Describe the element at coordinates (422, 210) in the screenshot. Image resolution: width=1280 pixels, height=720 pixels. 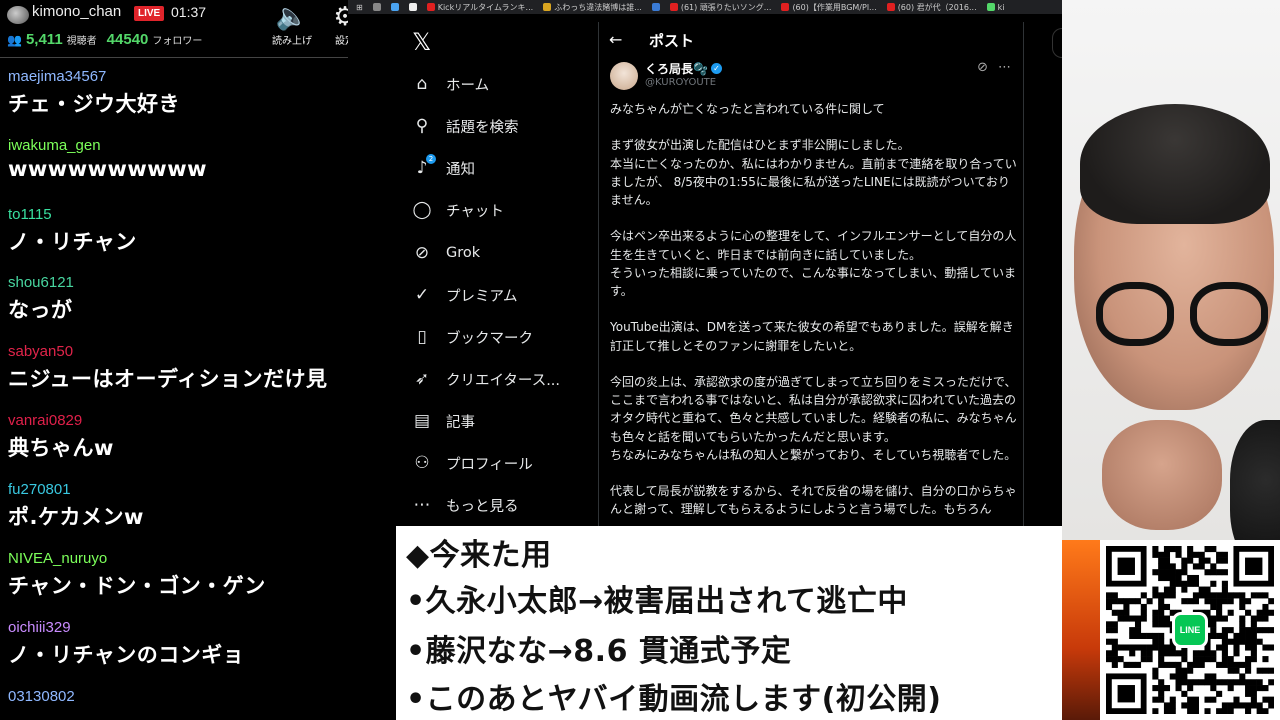
I see `chat-icon: ◯` at that location.